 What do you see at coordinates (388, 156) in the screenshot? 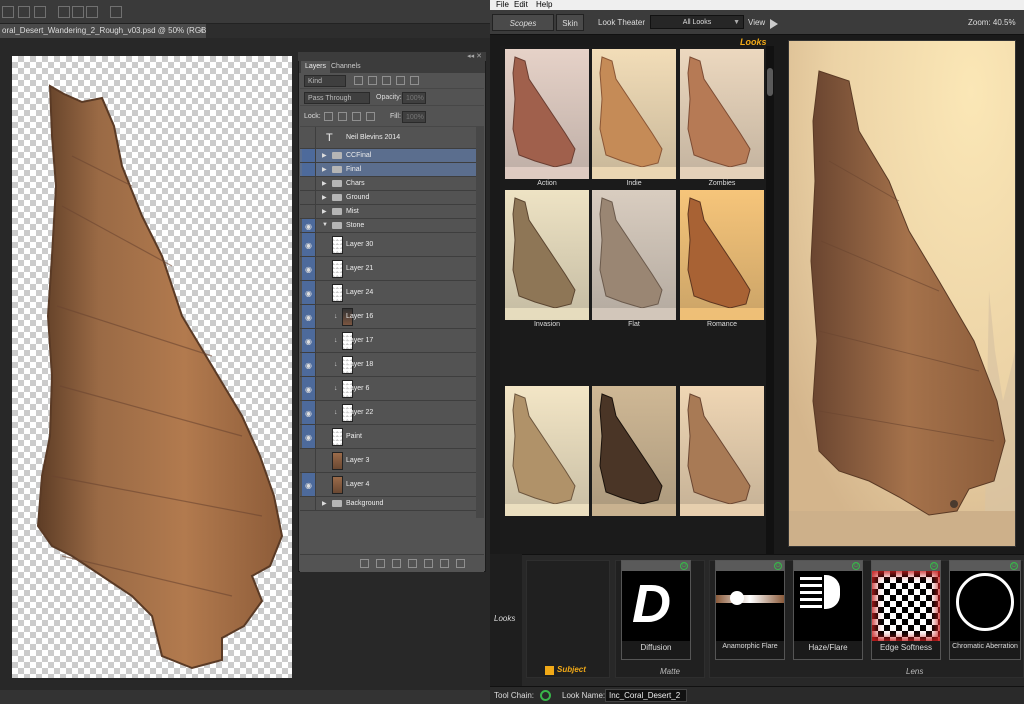
I see `layer-row: ▶ CCFinal` at bounding box center [388, 156].